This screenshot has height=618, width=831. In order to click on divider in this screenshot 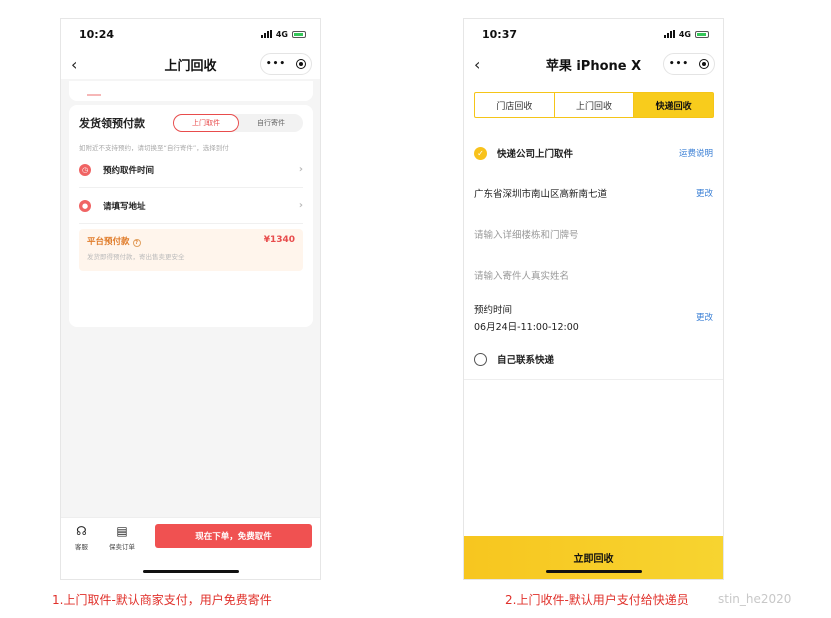, I will do `click(593, 379)`.